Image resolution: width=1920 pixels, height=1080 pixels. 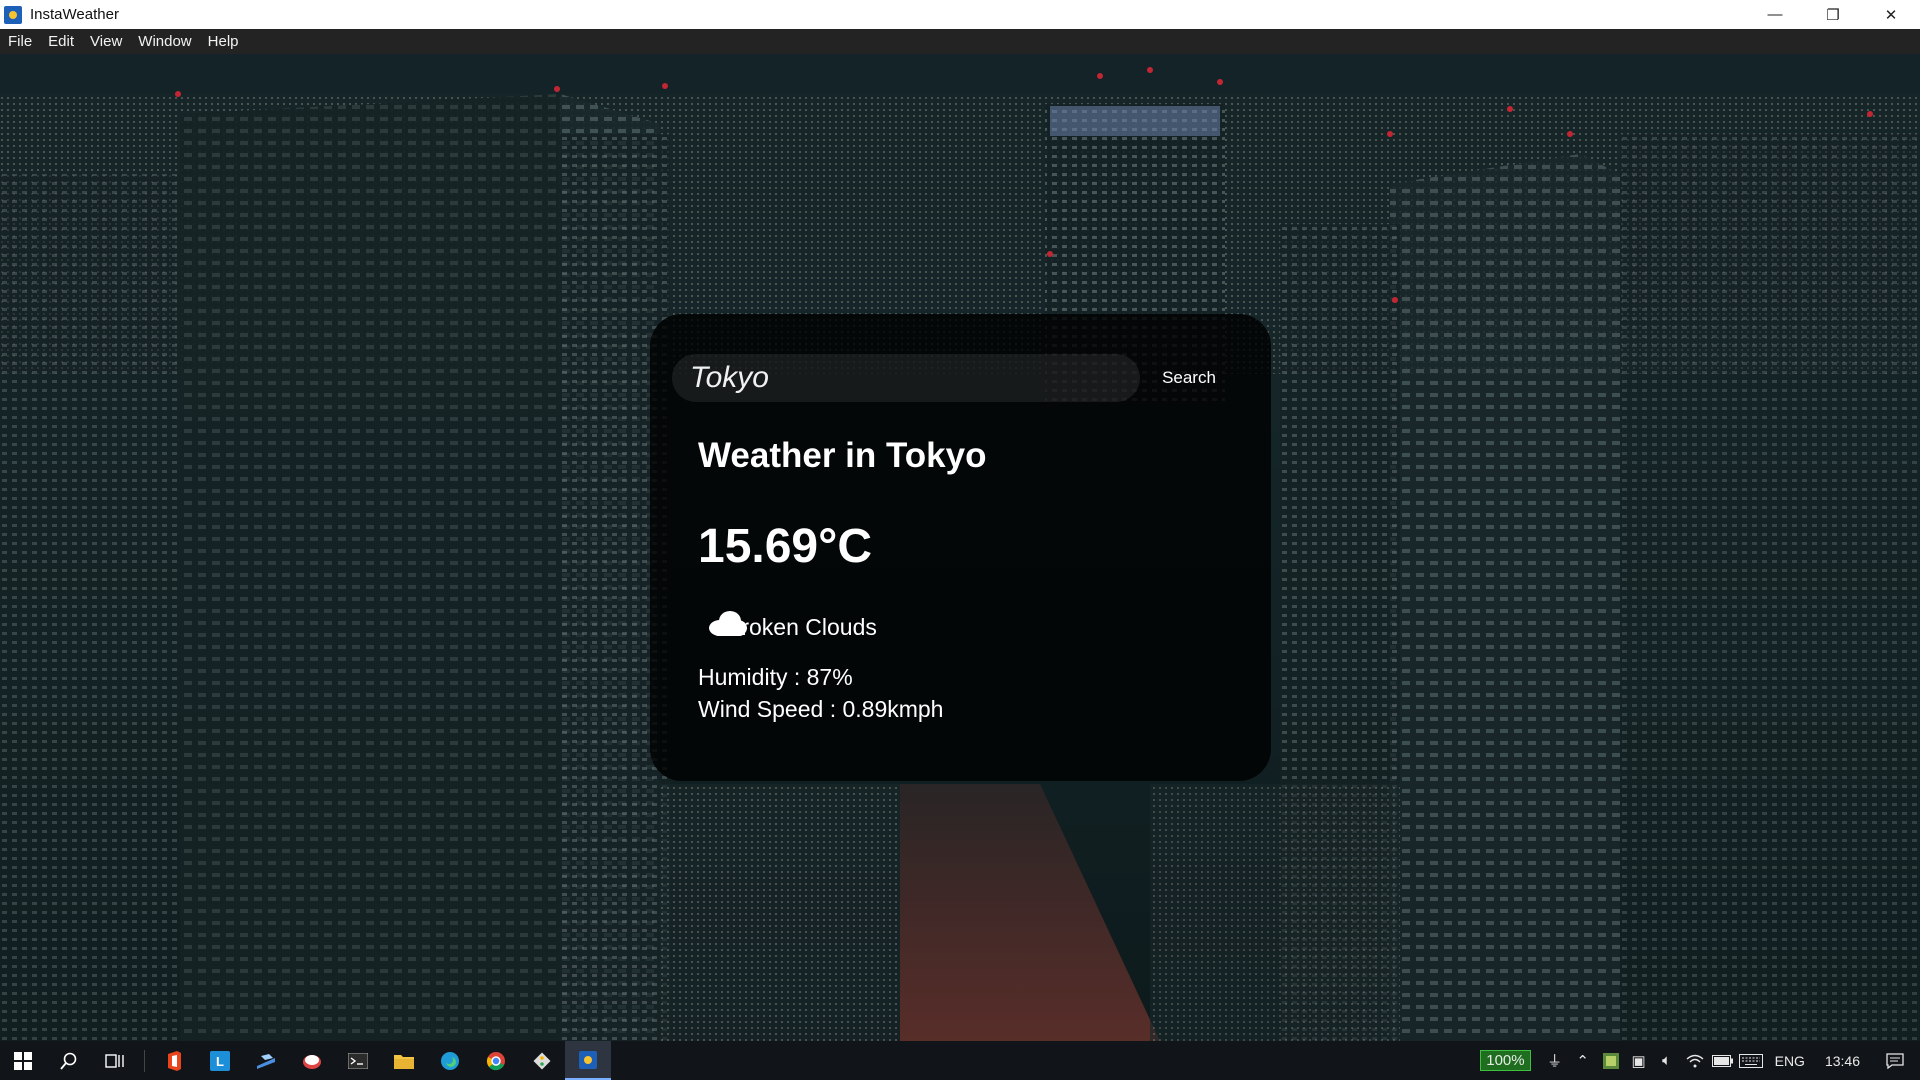 I want to click on menu-window: Window, so click(x=164, y=41).